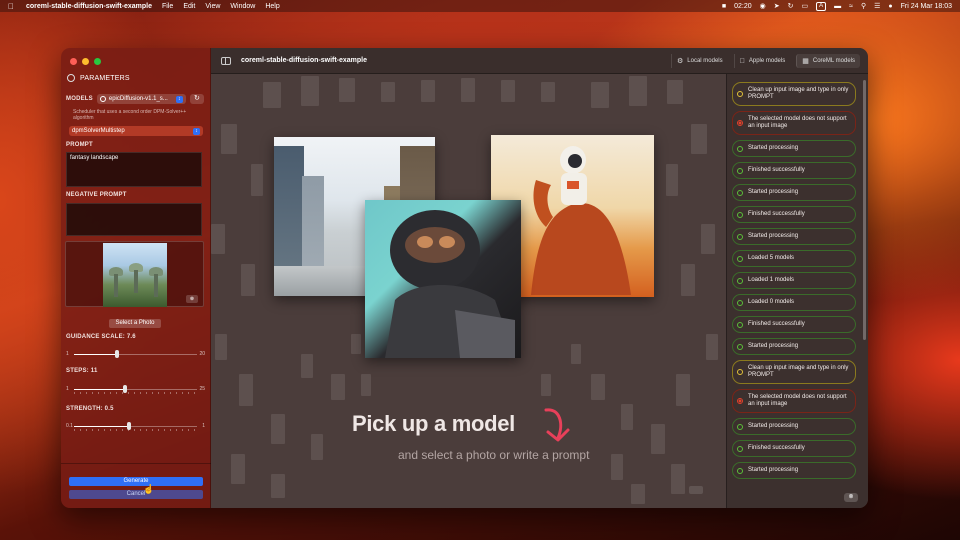  What do you see at coordinates (85, 61) in the screenshot?
I see `minimize-window-button` at bounding box center [85, 61].